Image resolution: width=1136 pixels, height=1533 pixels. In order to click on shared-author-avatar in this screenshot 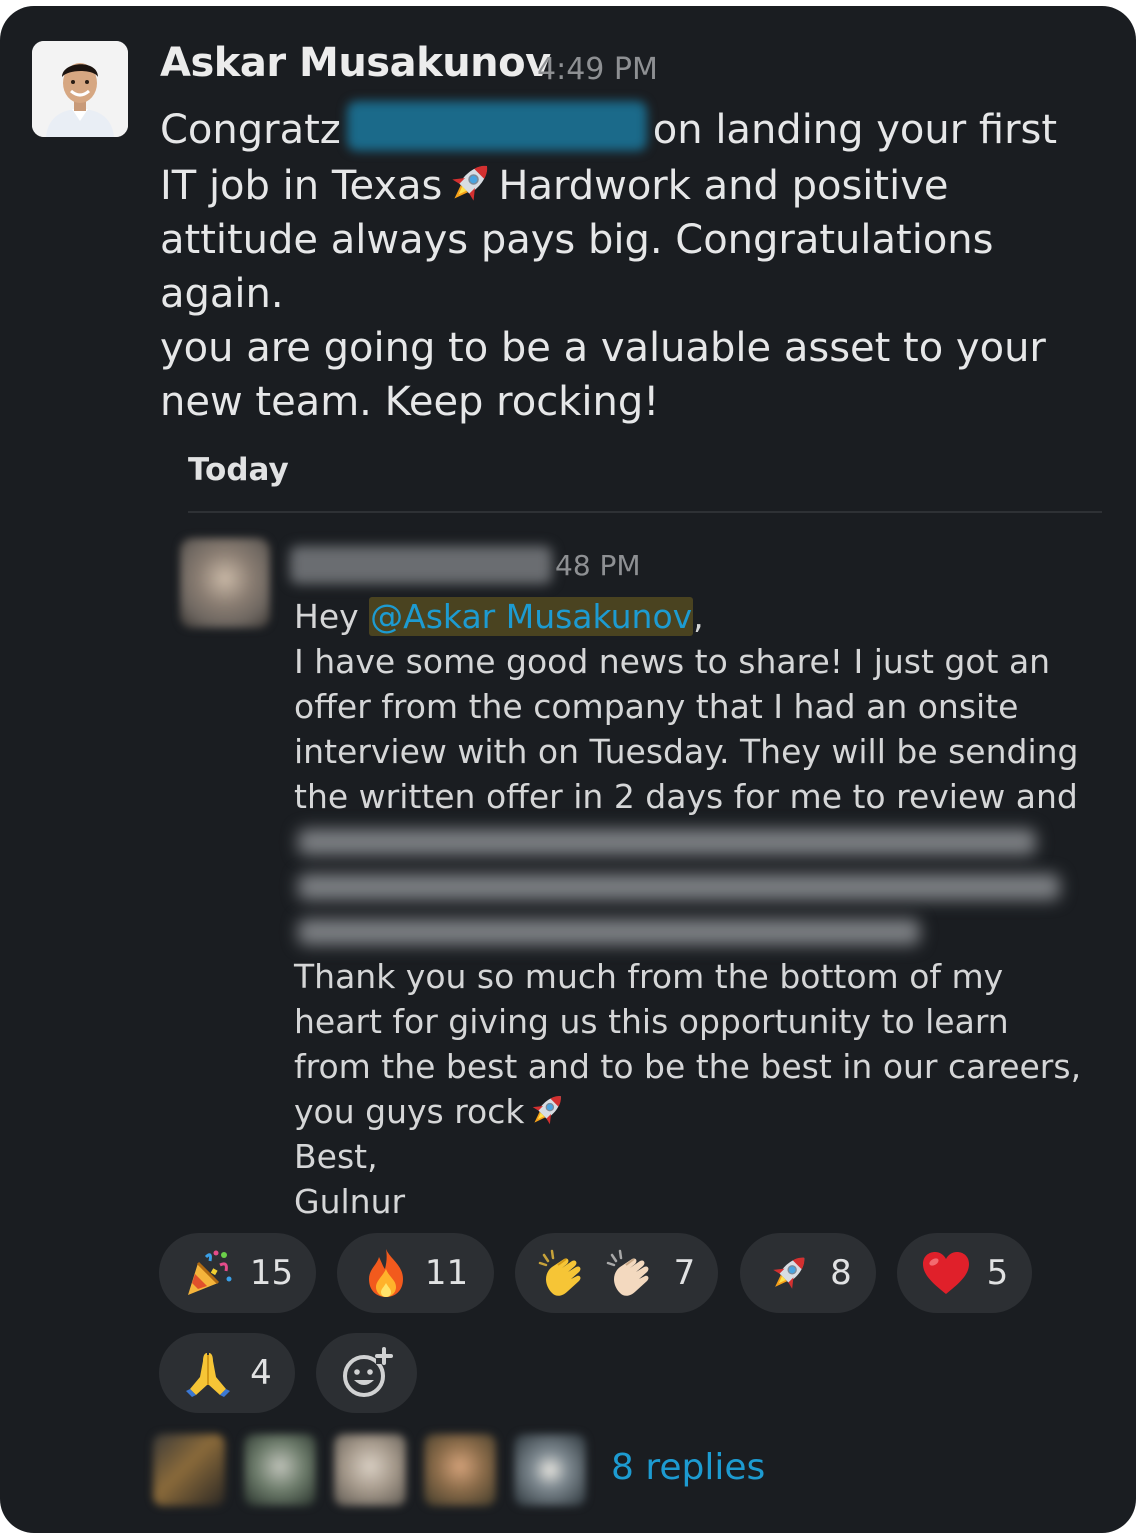, I will do `click(225, 583)`.